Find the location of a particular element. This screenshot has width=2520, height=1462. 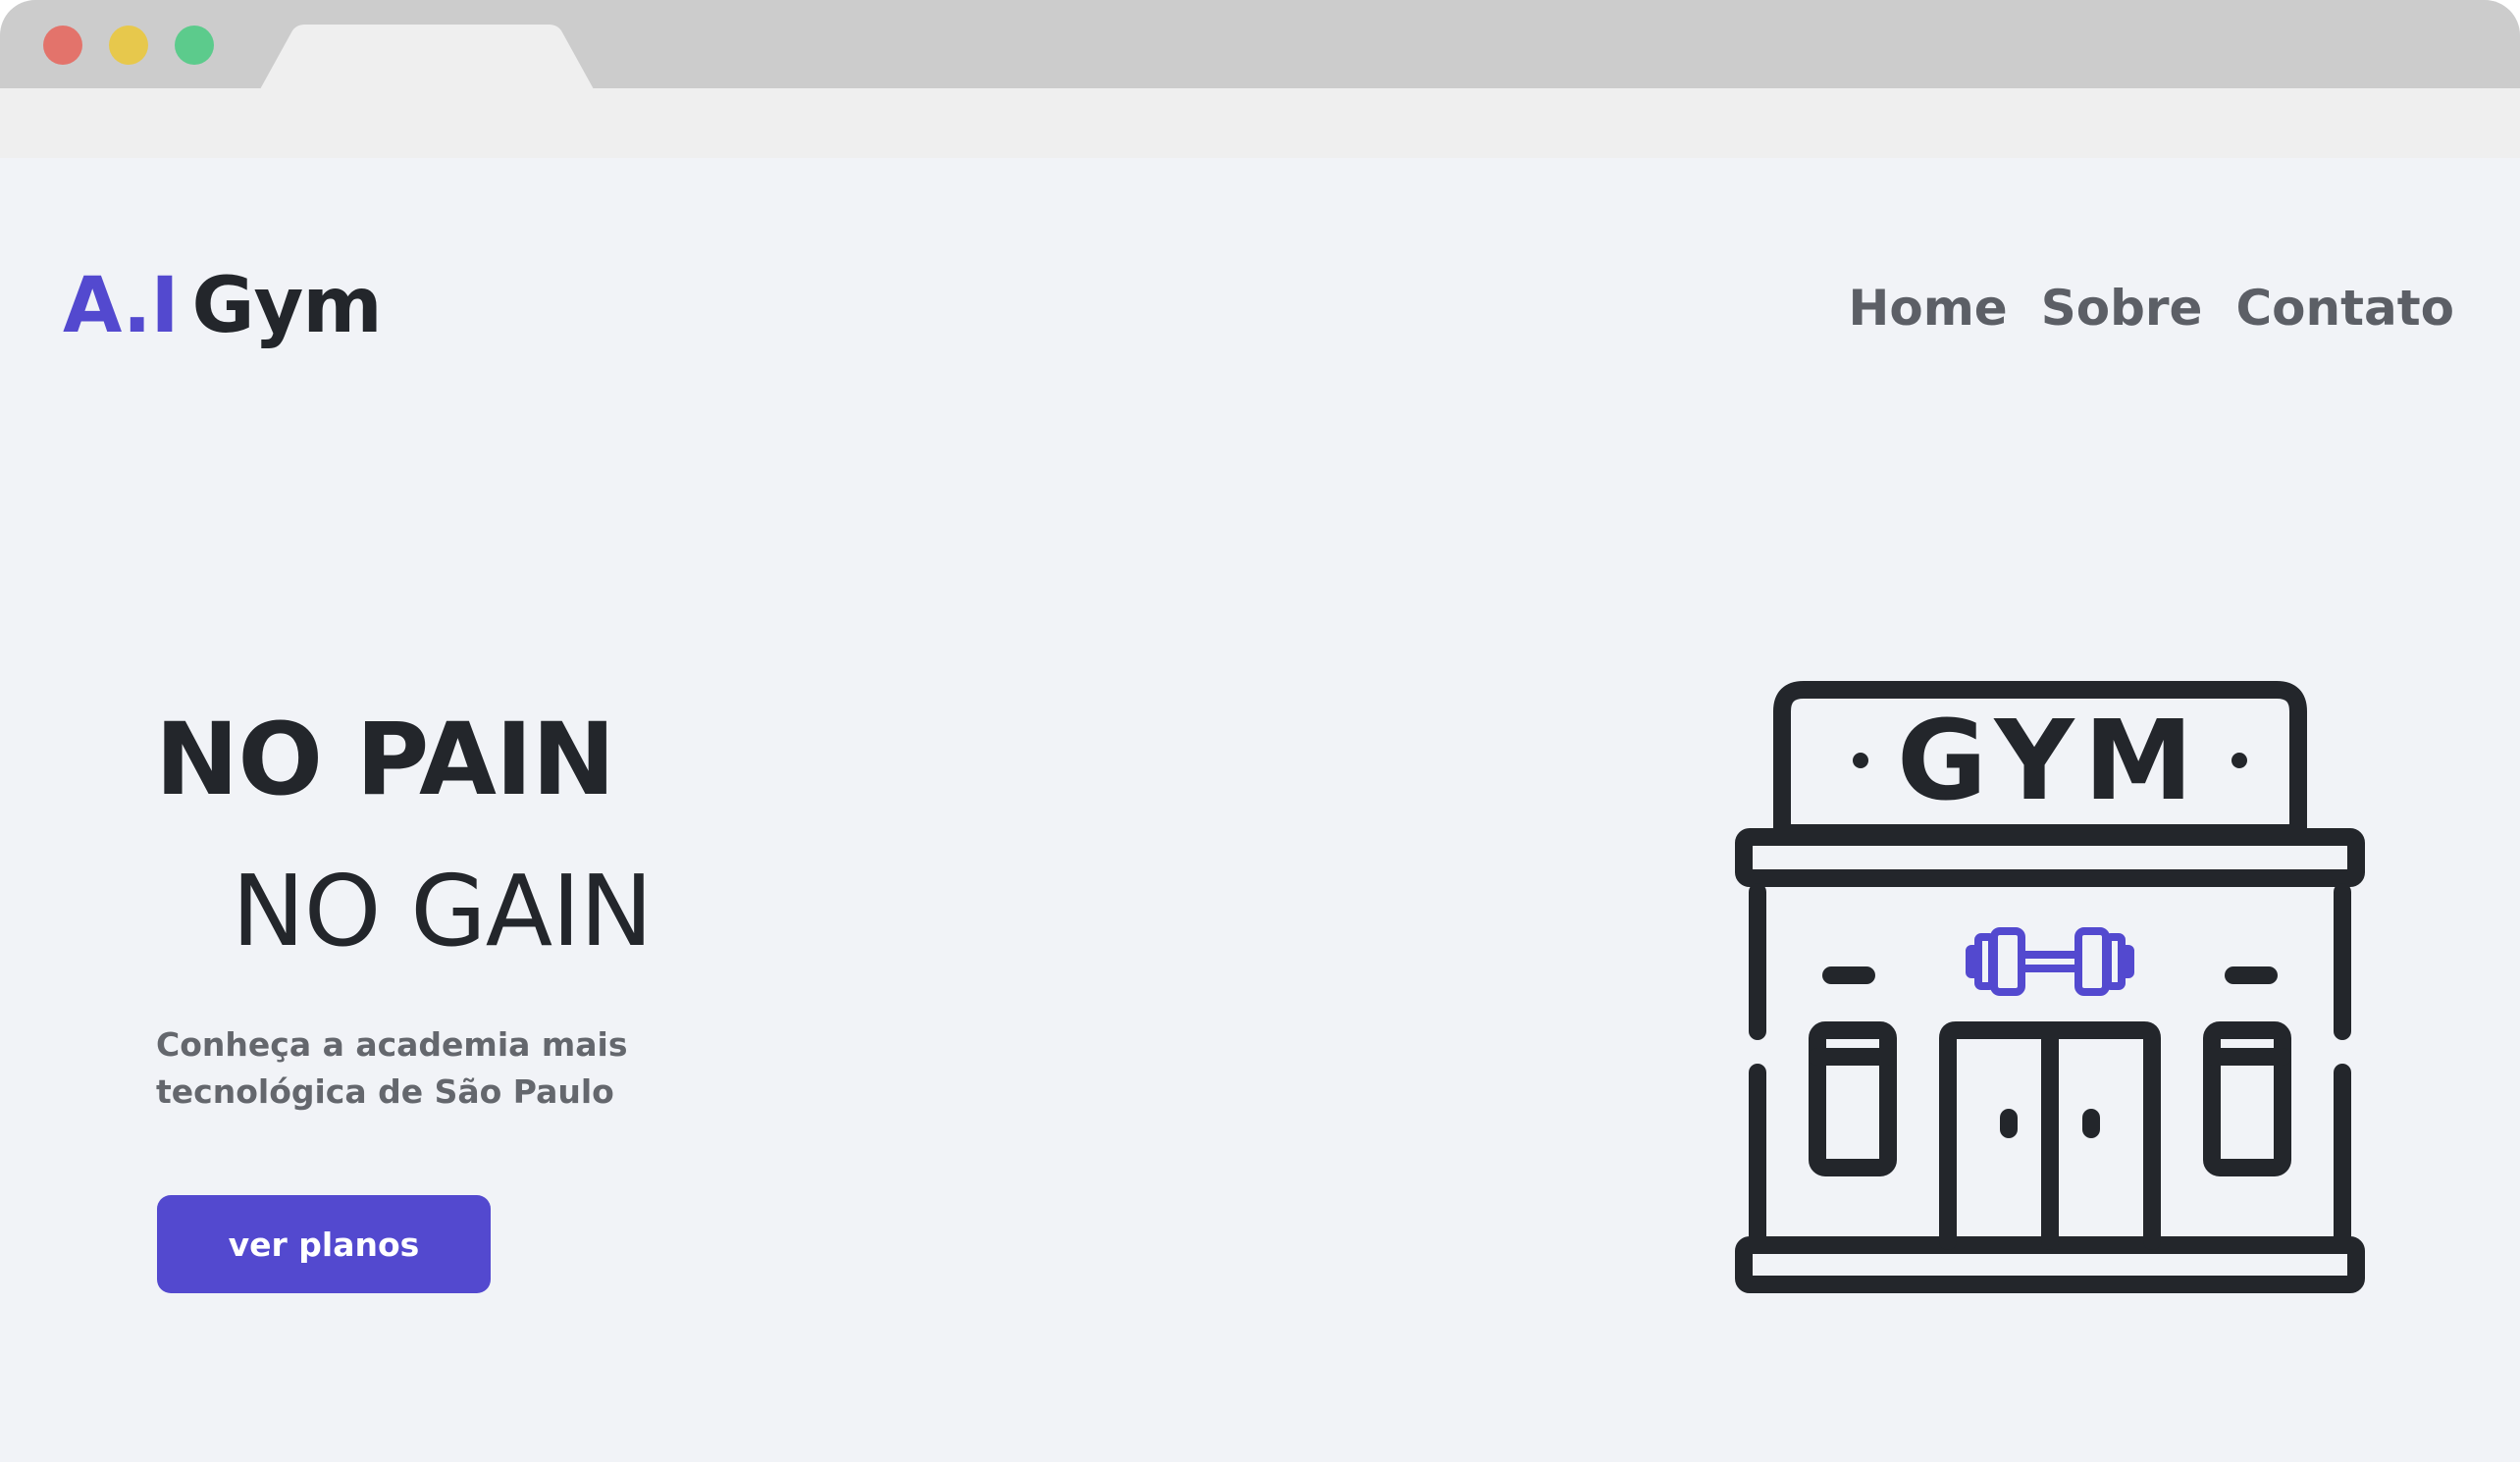

nav-link-sobre: Sobre is located at coordinates (2122, 308).